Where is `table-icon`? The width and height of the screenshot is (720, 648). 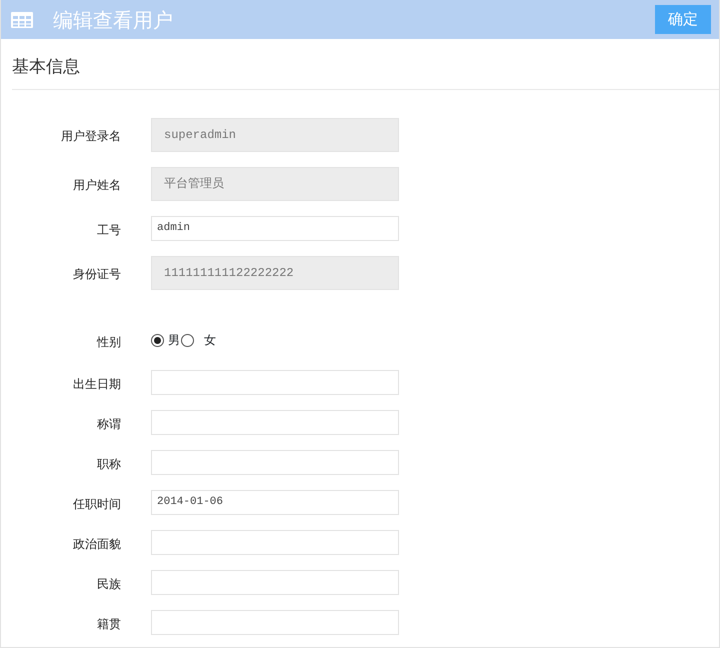 table-icon is located at coordinates (22, 20).